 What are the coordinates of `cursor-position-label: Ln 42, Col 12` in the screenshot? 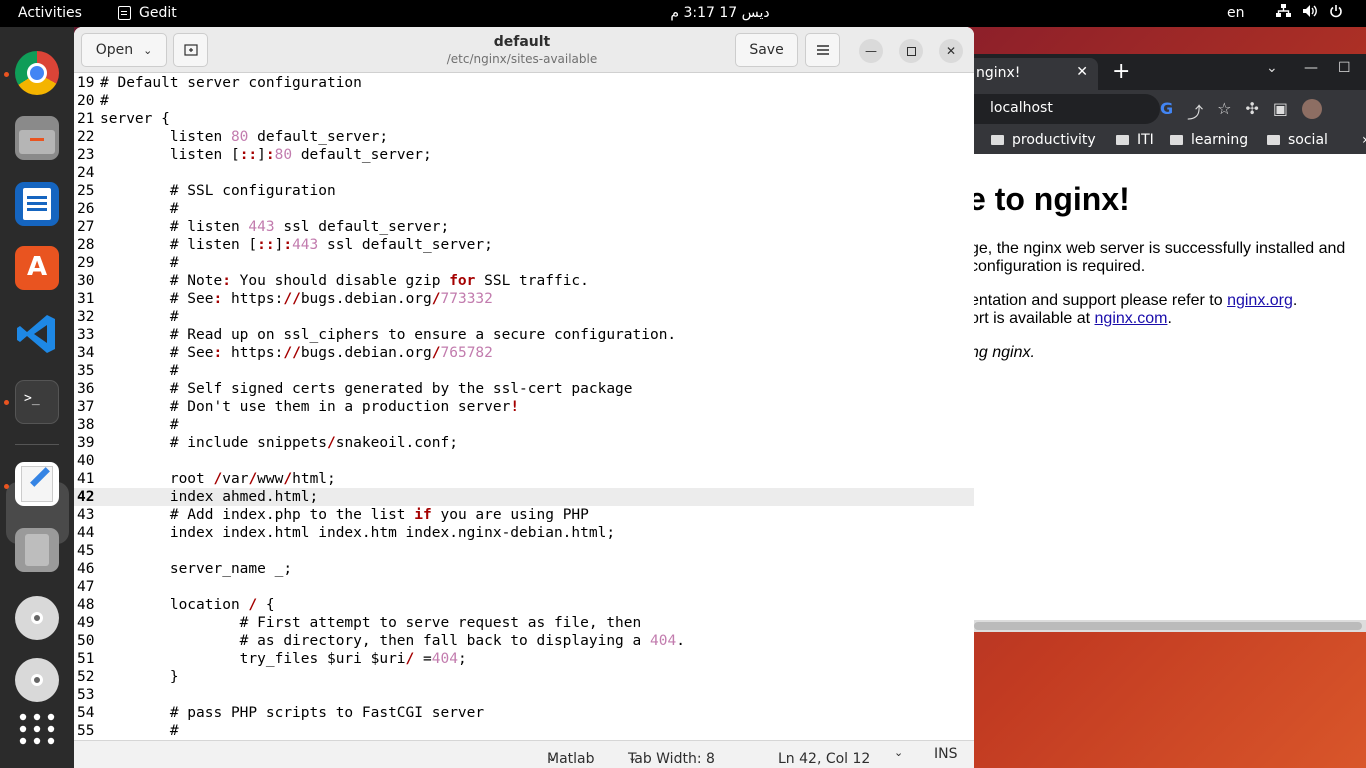 It's located at (824, 759).